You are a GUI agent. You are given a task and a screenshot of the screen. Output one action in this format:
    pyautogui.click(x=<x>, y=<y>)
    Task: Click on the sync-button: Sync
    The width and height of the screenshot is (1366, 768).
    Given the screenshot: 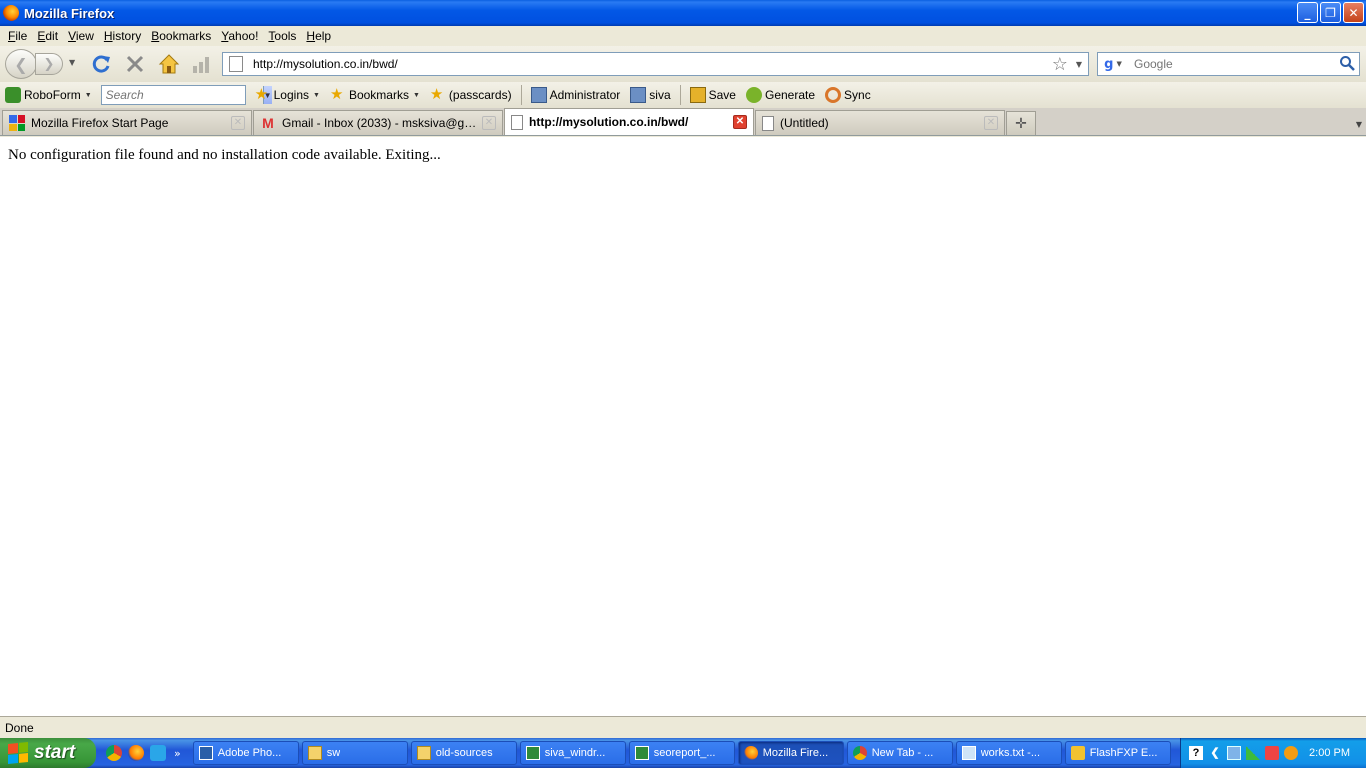 What is the action you would take?
    pyautogui.click(x=848, y=95)
    